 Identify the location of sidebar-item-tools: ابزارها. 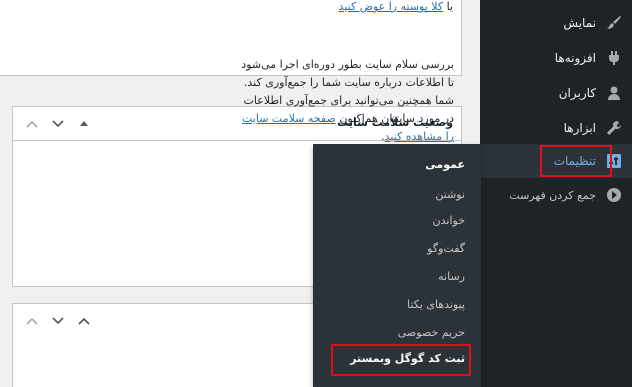
(556, 128).